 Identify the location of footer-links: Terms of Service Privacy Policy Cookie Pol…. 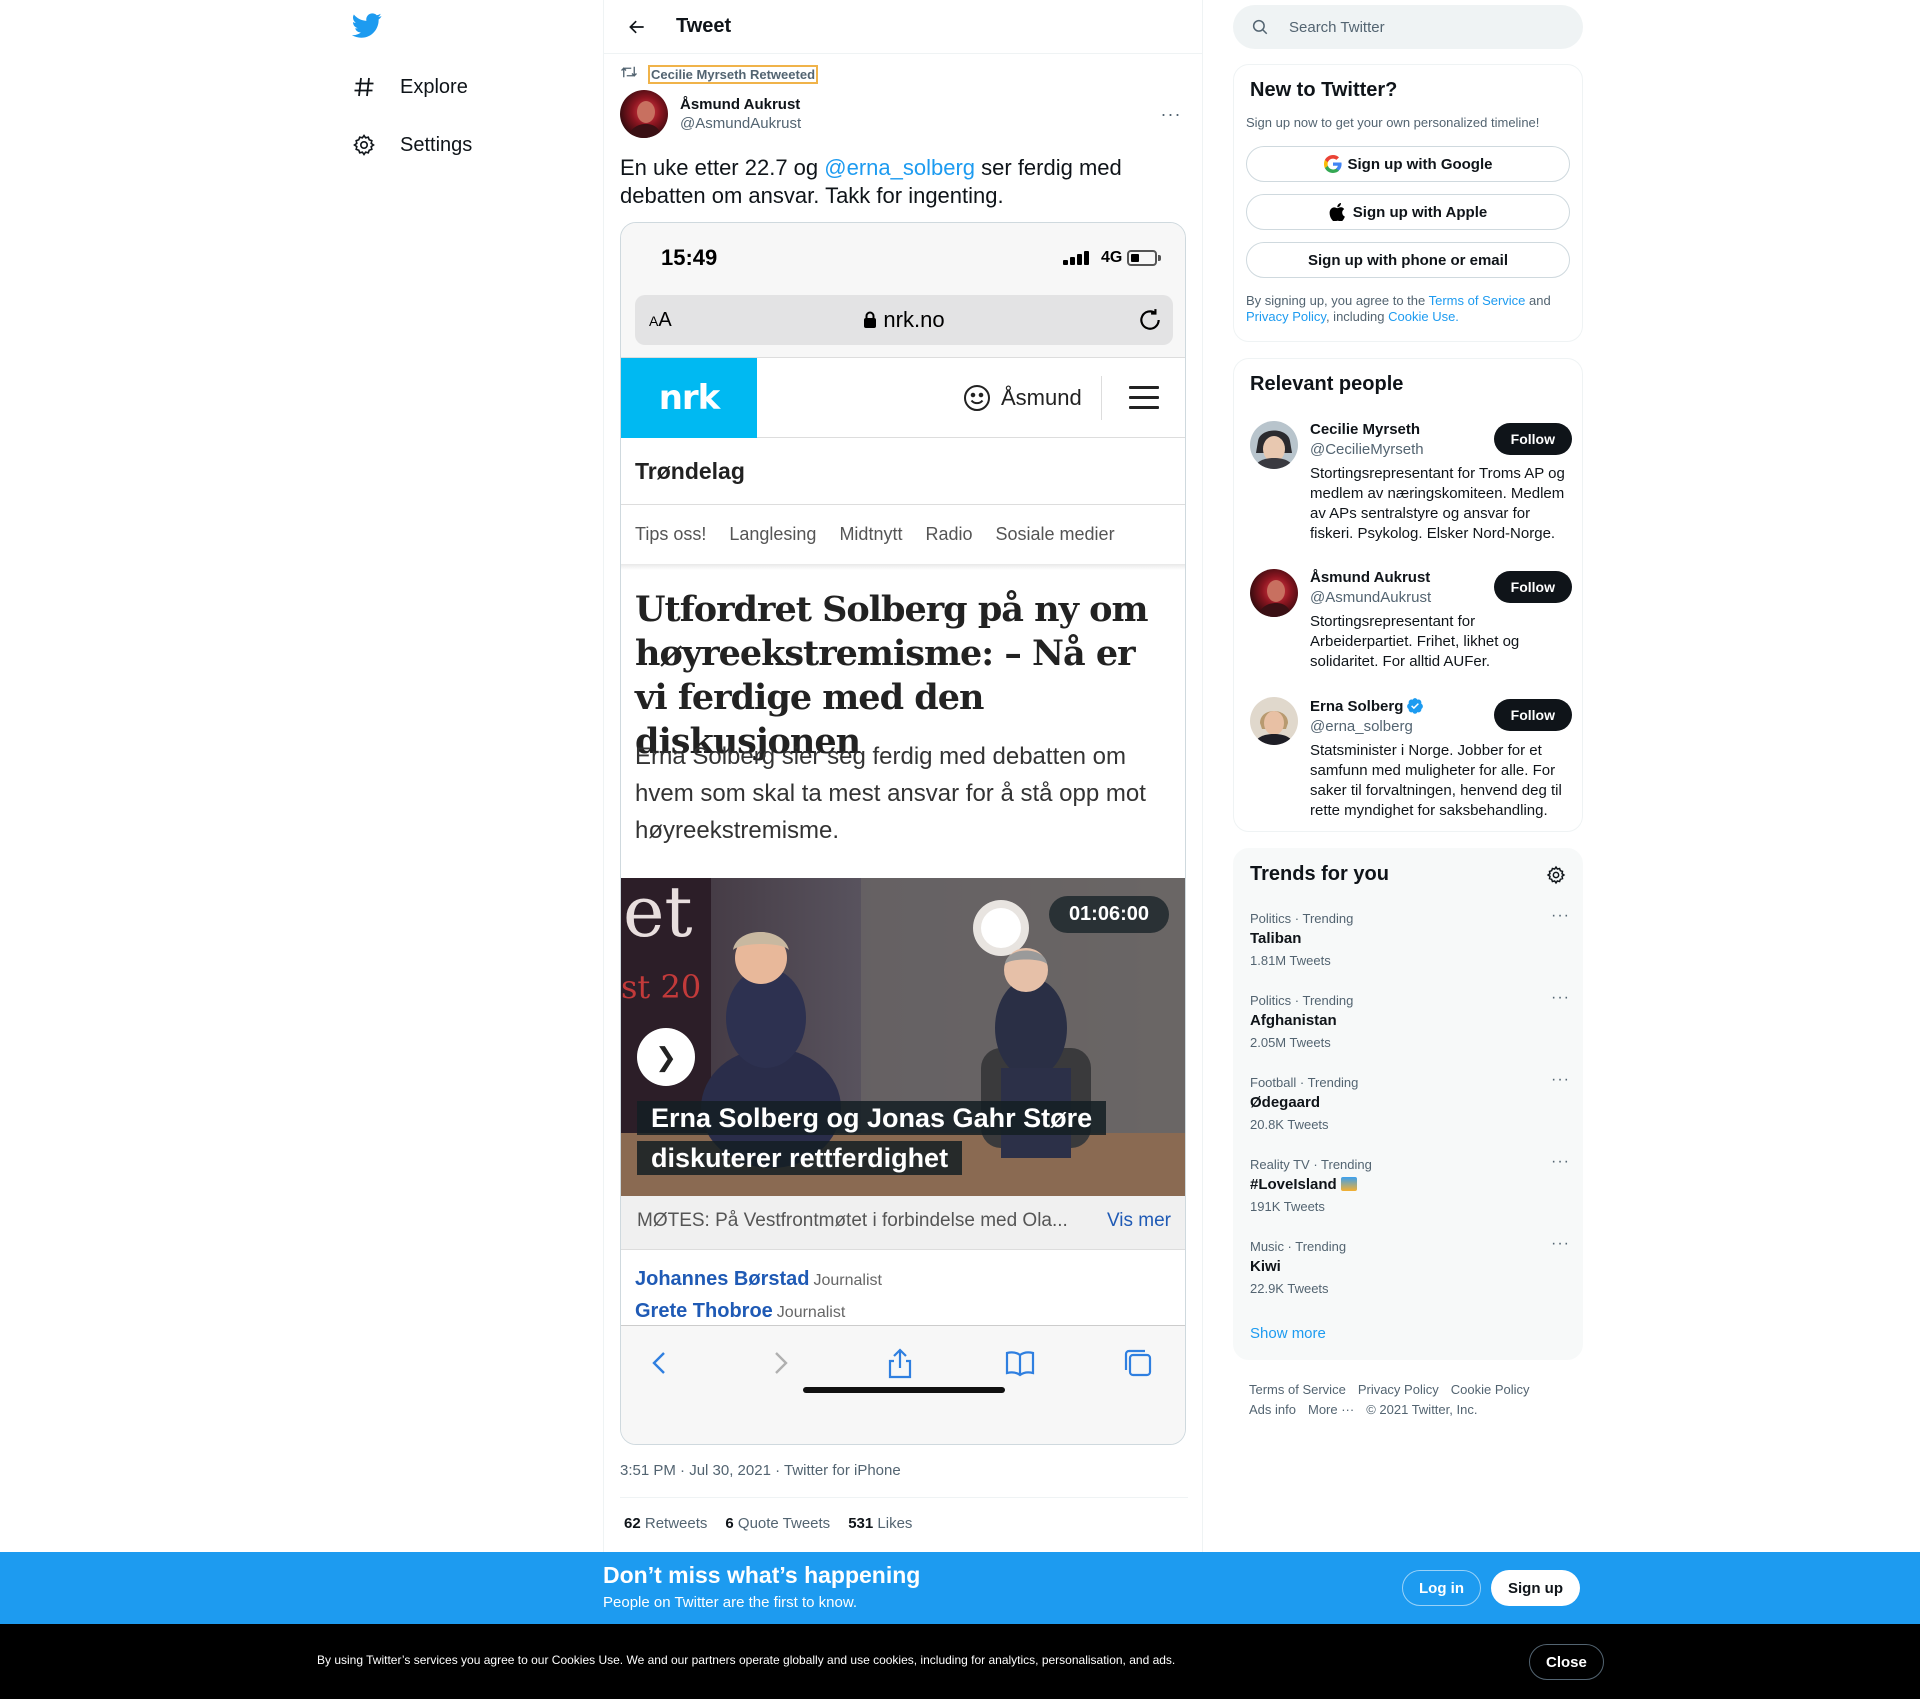
(1409, 1400).